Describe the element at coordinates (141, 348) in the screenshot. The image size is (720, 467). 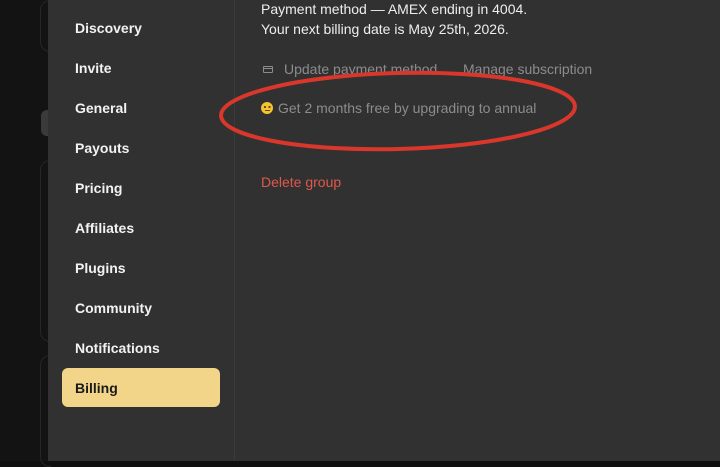
I see `sidebar-item-notifications: Notifications` at that location.